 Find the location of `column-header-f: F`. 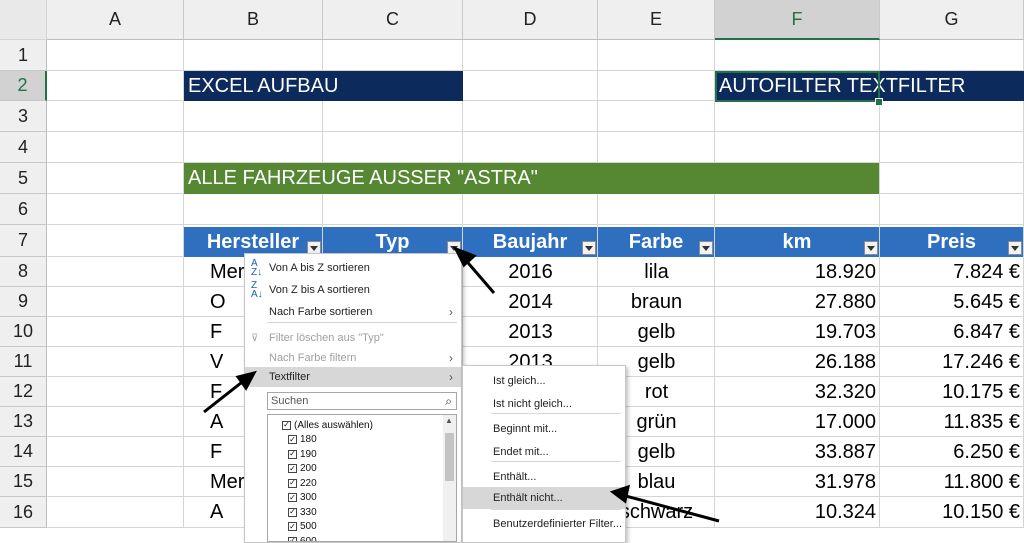

column-header-f: F is located at coordinates (797, 20).